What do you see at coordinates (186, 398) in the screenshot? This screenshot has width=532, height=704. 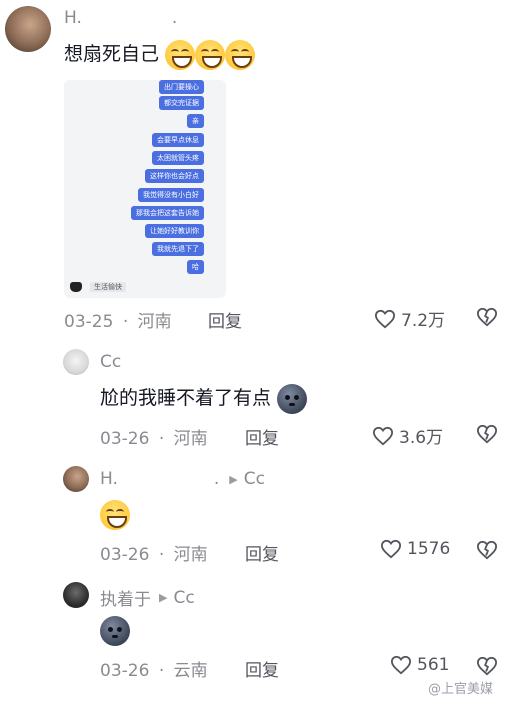 I see `comment-text-body: 尬的我睡不着了有点` at bounding box center [186, 398].